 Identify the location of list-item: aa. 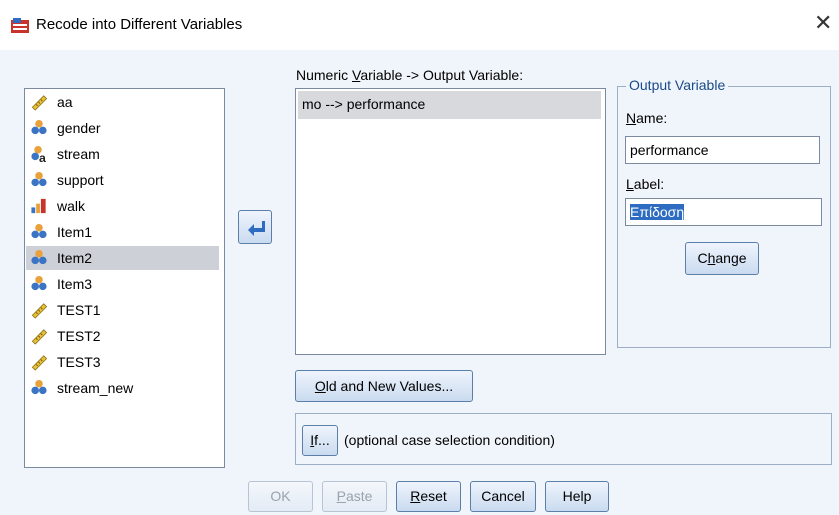
(122, 102).